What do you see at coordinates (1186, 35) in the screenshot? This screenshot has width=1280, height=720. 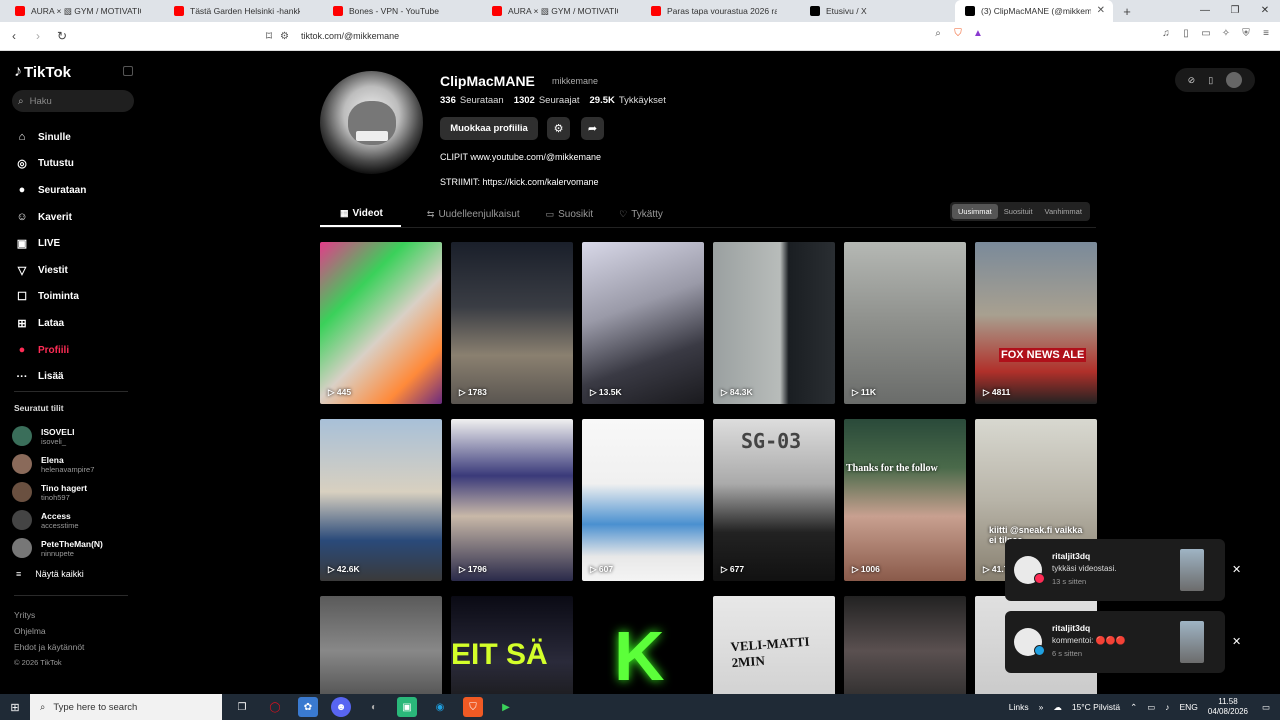 I see `sidebar-icon: ▯` at bounding box center [1186, 35].